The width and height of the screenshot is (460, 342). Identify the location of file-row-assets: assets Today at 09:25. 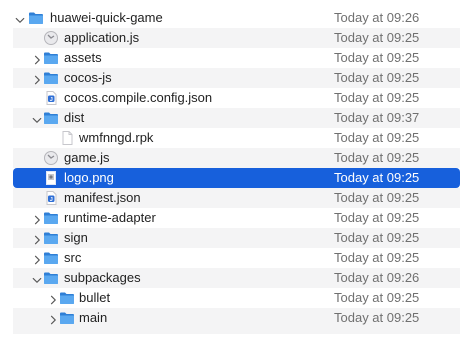
(236, 58).